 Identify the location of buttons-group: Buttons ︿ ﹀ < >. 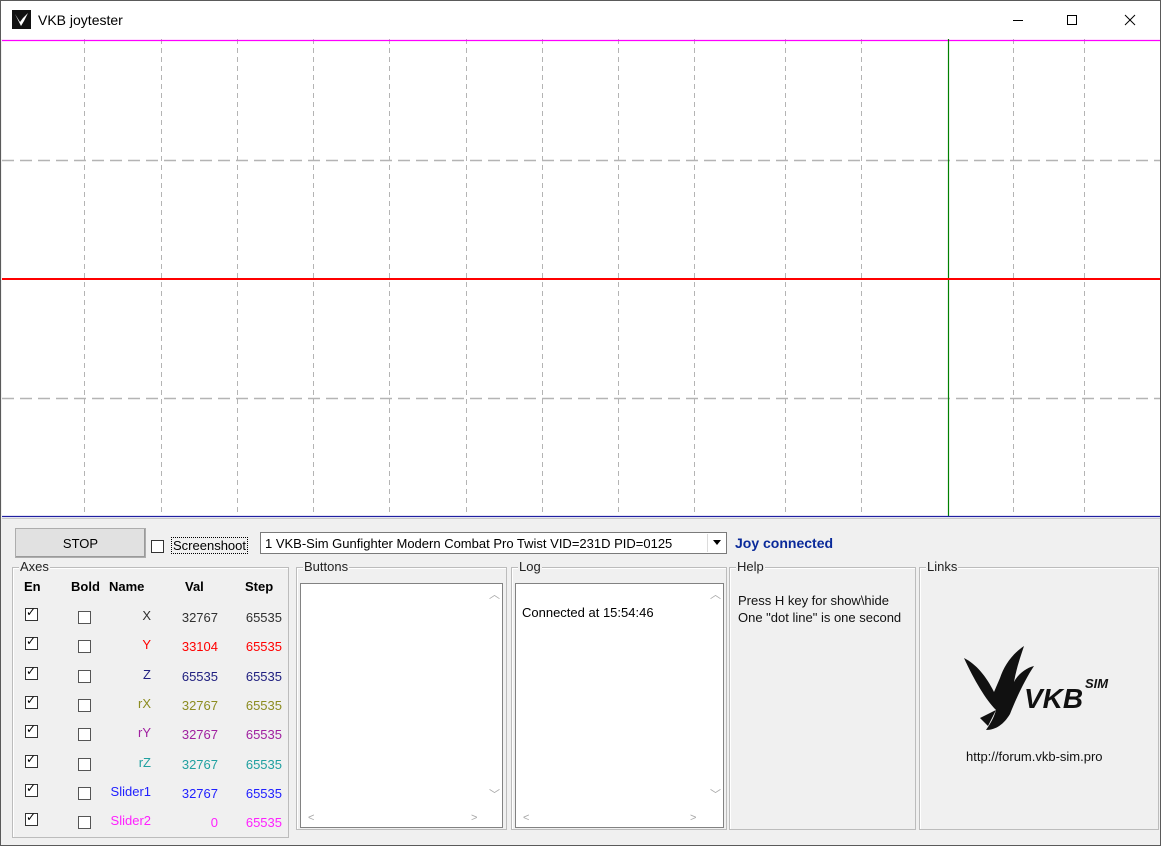
(401, 695).